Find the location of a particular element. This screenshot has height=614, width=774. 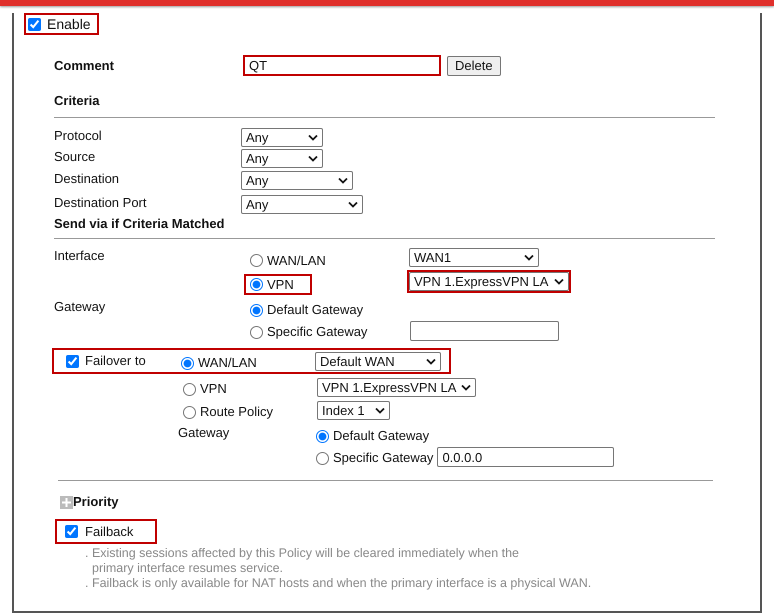

delete-button: Delete is located at coordinates (474, 66).